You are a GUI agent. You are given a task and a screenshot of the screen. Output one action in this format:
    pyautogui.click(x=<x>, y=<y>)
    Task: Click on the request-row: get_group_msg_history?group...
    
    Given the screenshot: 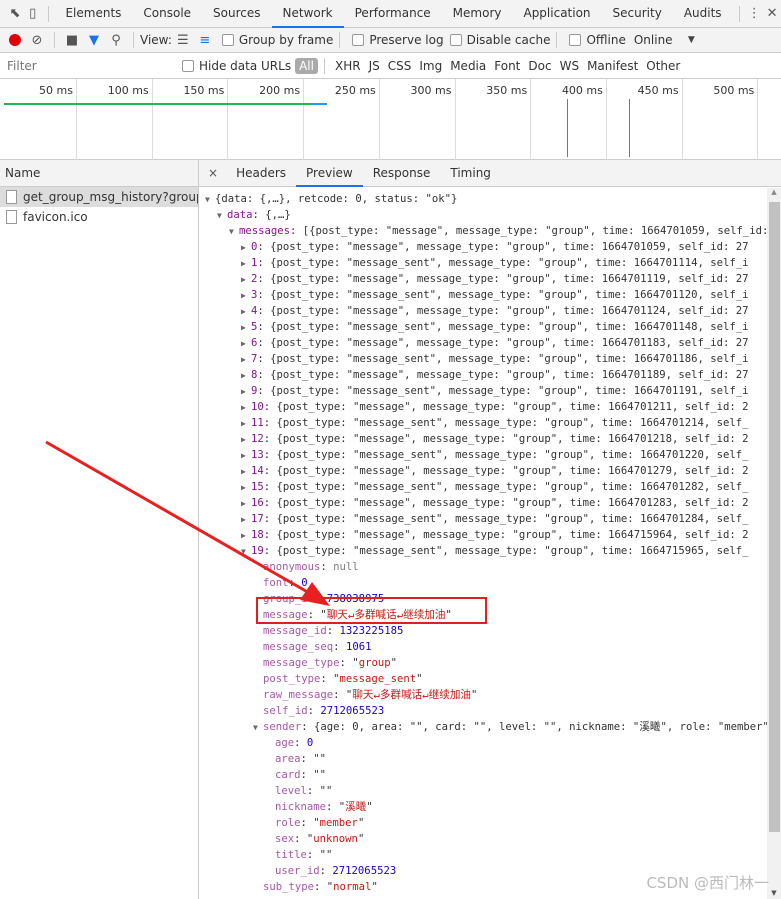 What is the action you would take?
    pyautogui.click(x=99, y=197)
    